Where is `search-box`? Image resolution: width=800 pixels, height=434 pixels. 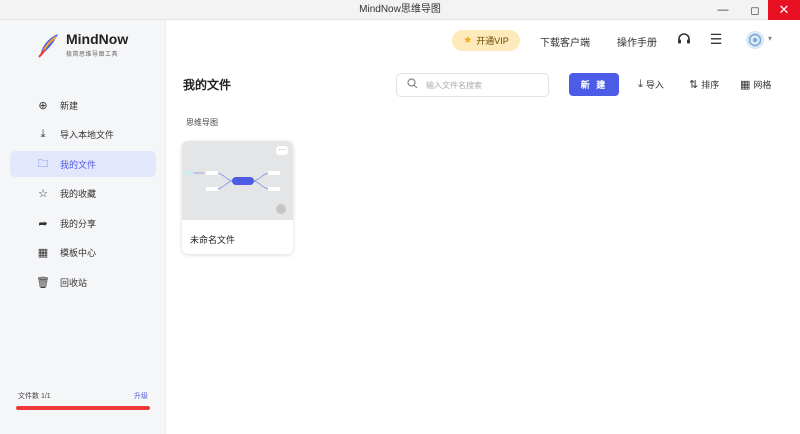 search-box is located at coordinates (472, 85).